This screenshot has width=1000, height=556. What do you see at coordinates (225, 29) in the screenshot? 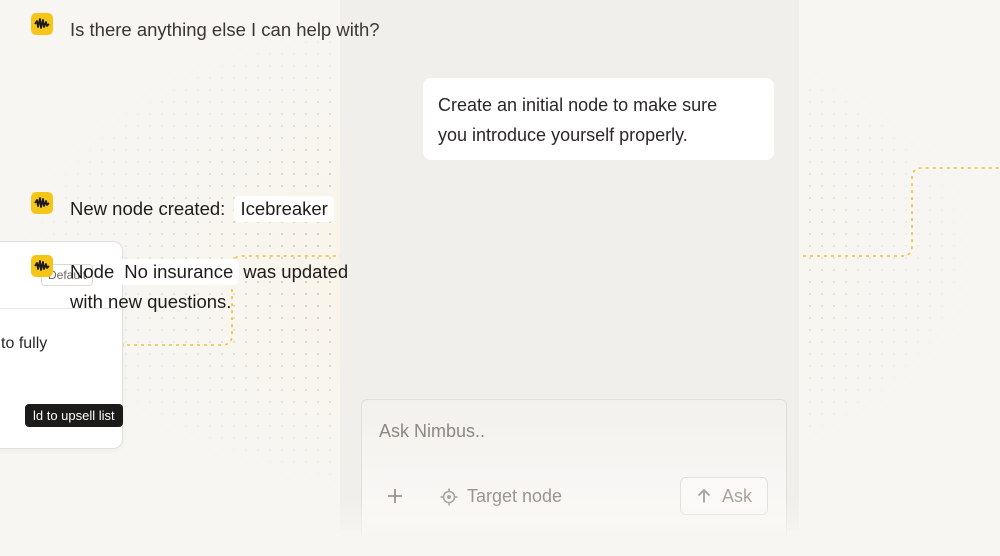
I see `message-text: Is there anything else I can help with?` at bounding box center [225, 29].